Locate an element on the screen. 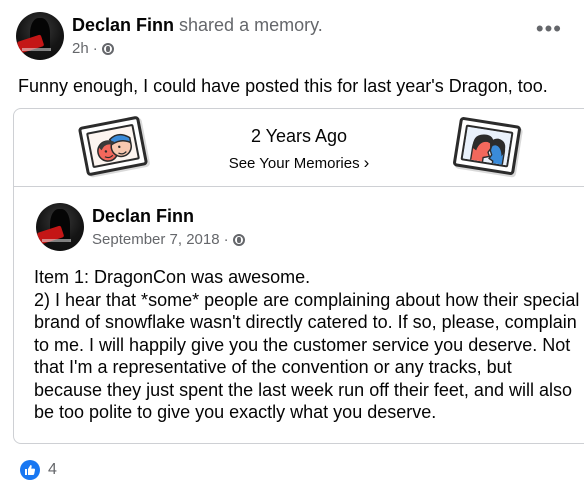 This screenshot has height=487, width=584. memory-photo-right-icon is located at coordinates (487, 146).